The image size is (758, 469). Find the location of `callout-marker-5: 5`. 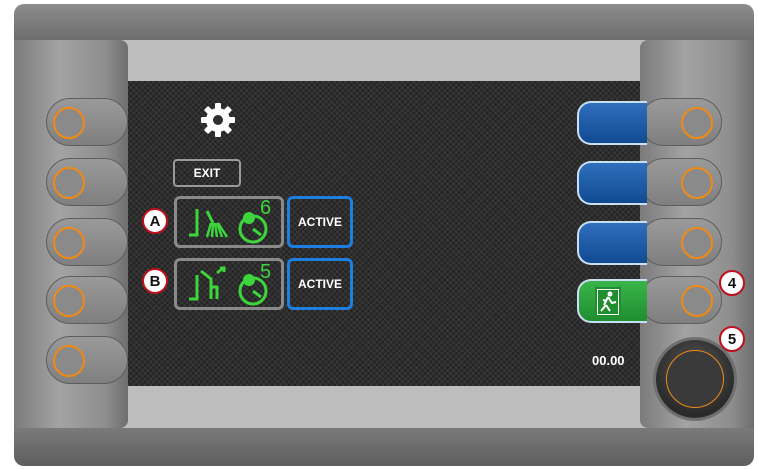

callout-marker-5: 5 is located at coordinates (732, 339).